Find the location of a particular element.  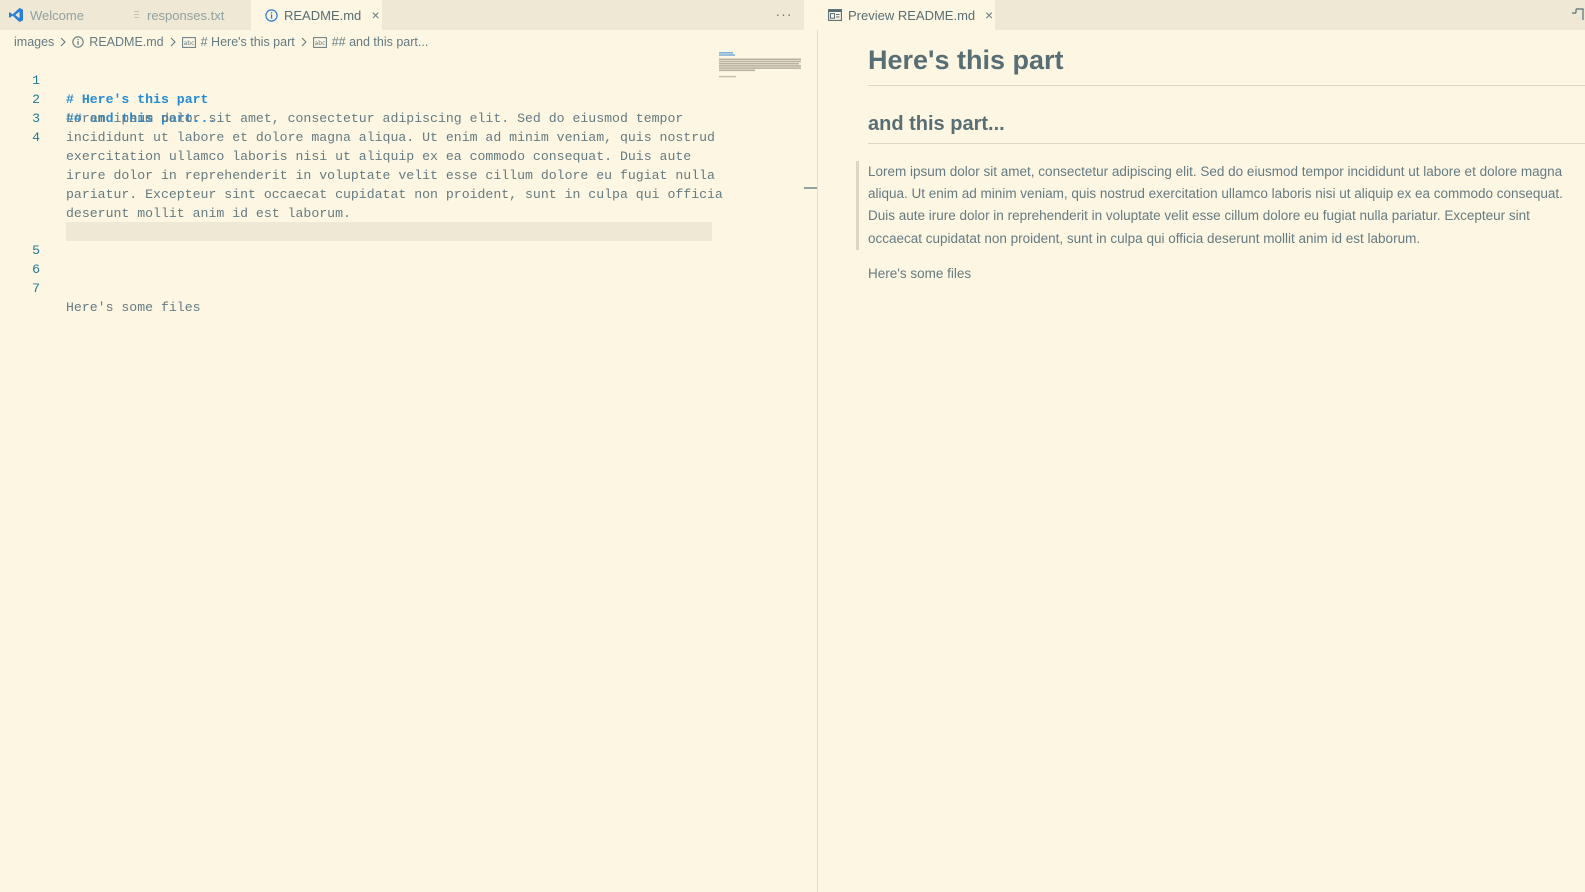

tab-label: Welcome is located at coordinates (57, 15).